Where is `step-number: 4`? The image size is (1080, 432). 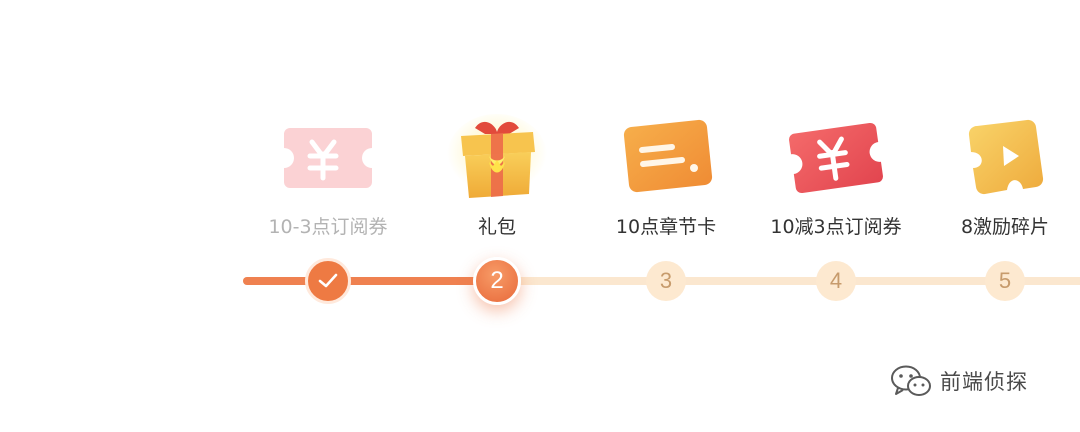 step-number: 4 is located at coordinates (836, 280).